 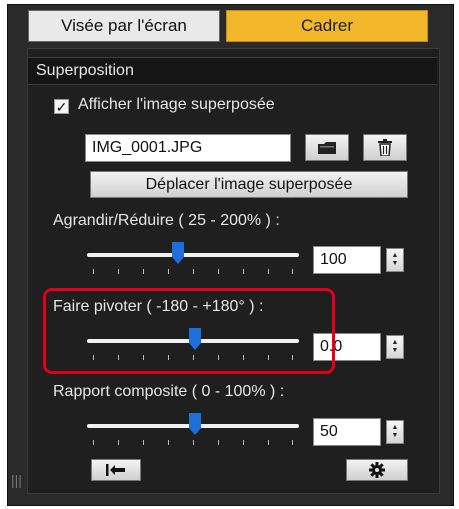 I want to click on checkbox-check-icon: ✓, so click(x=61, y=106).